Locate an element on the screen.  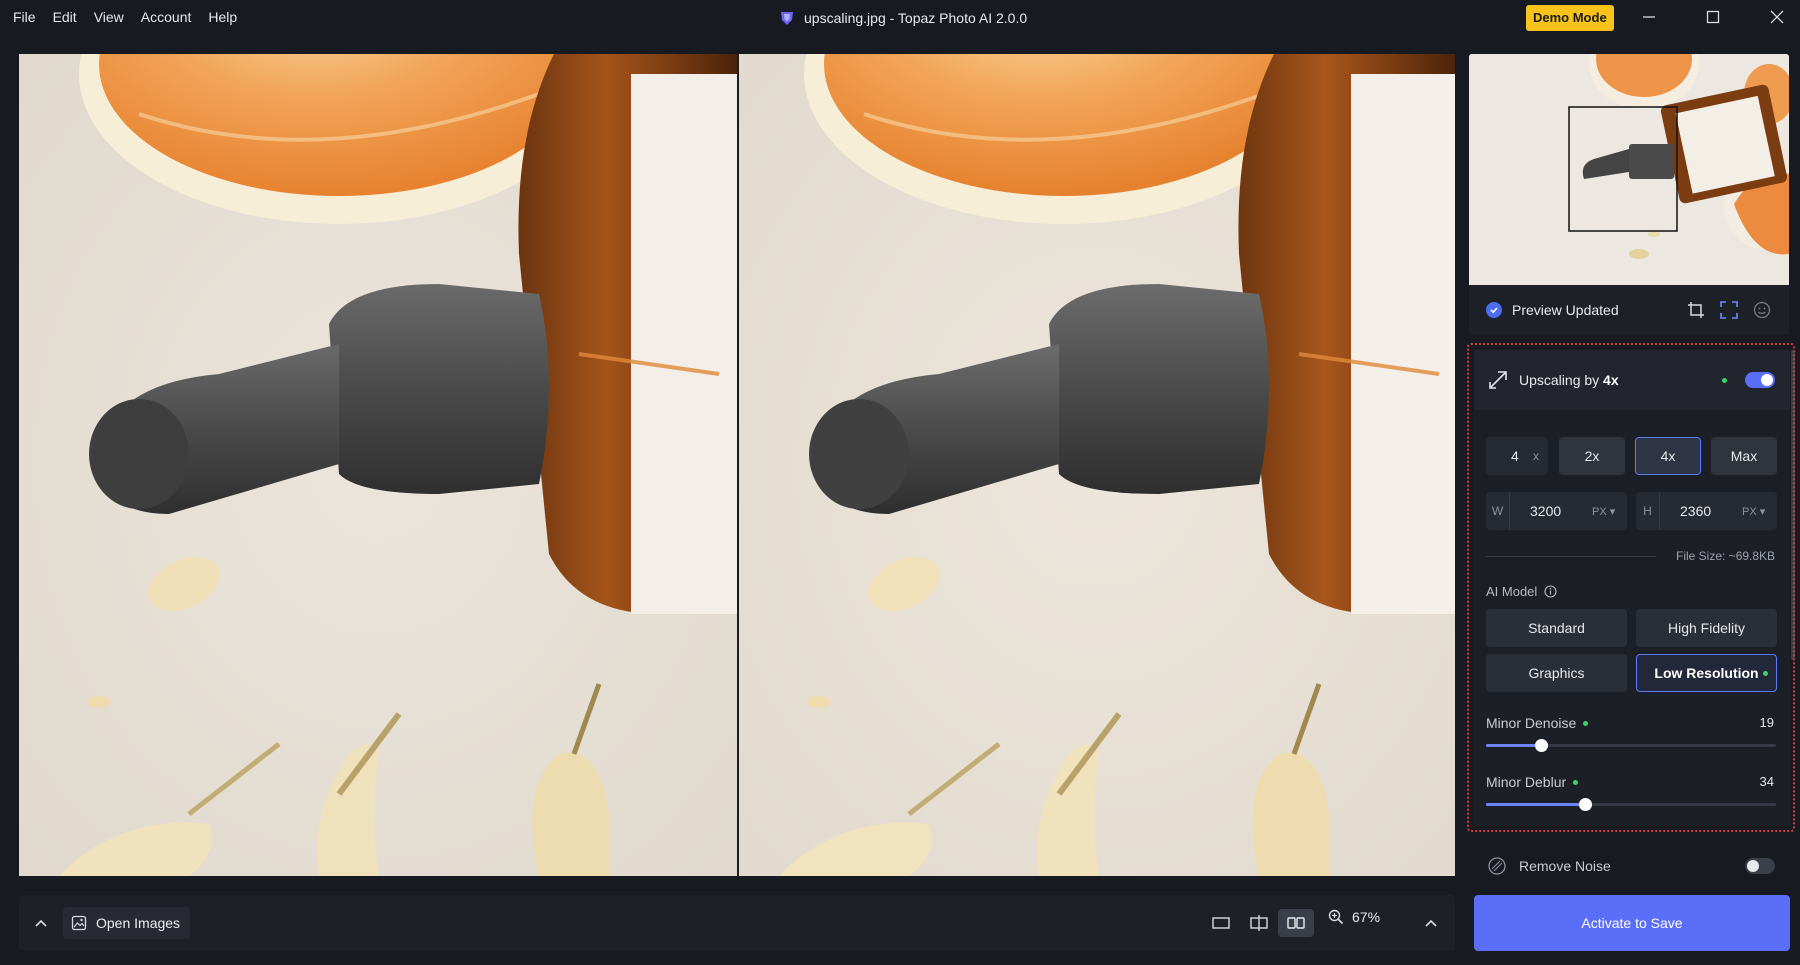
navigator-thumbnail is located at coordinates (1629, 169).